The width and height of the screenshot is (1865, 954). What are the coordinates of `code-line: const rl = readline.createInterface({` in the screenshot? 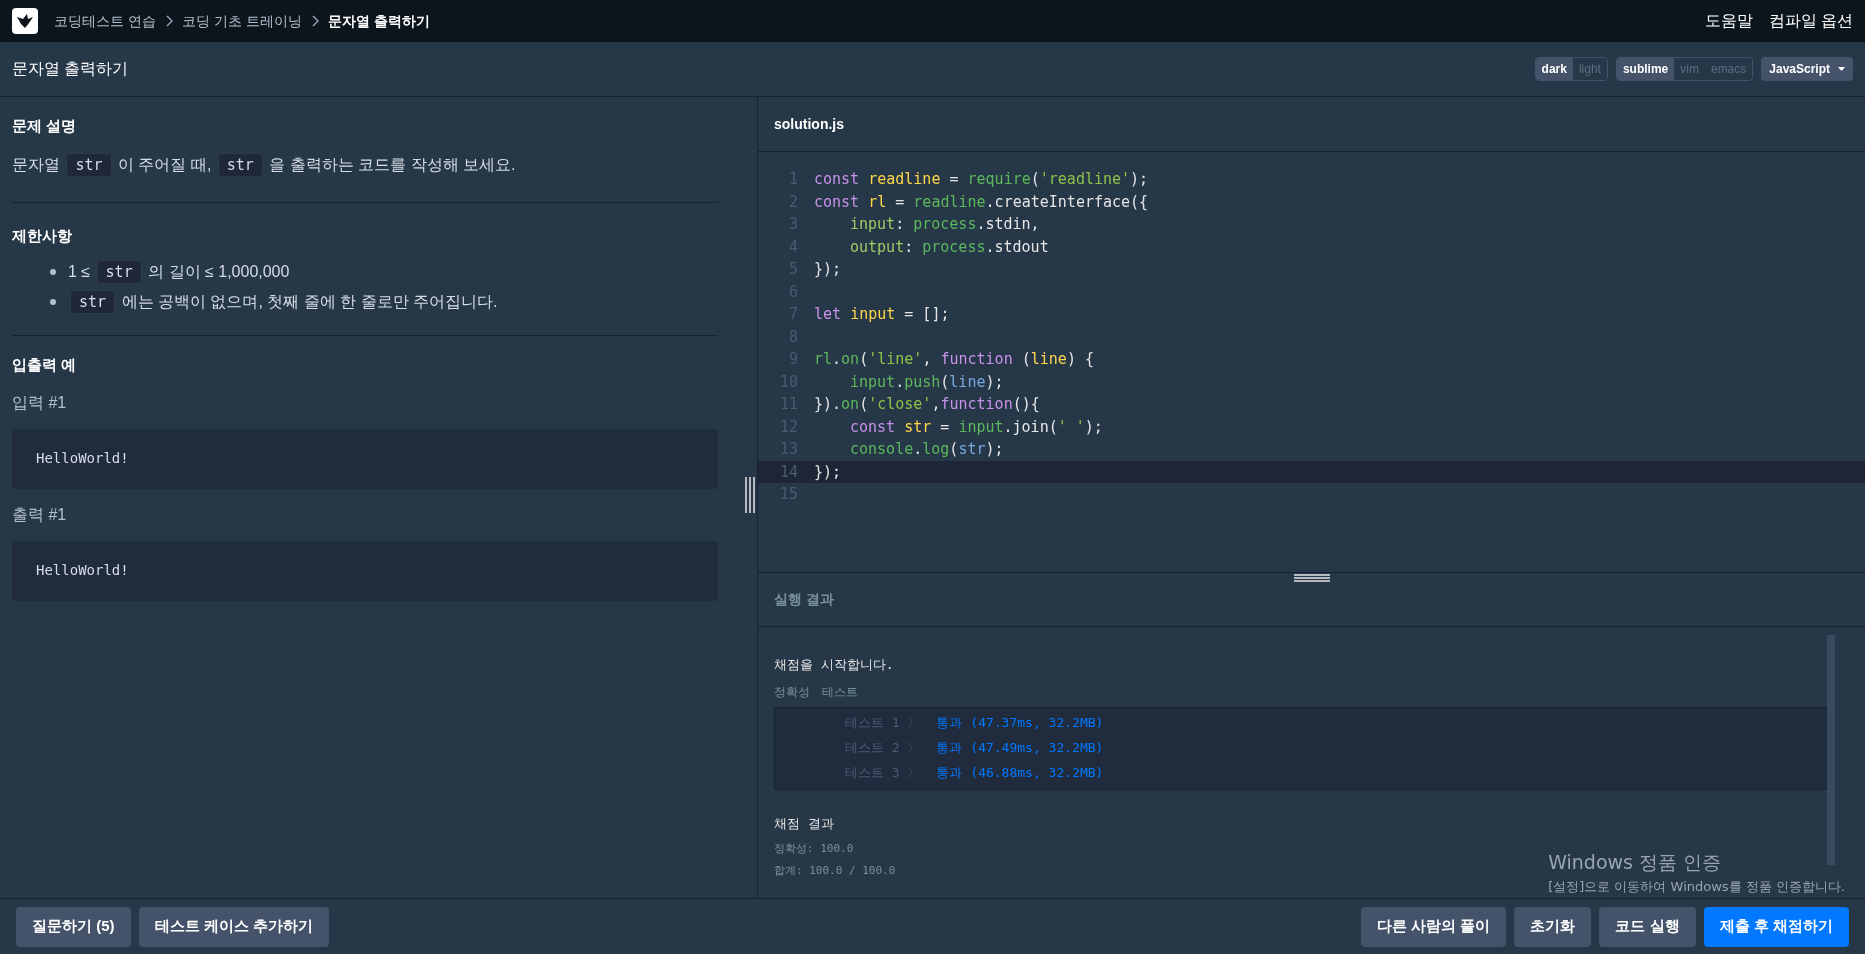 It's located at (981, 202).